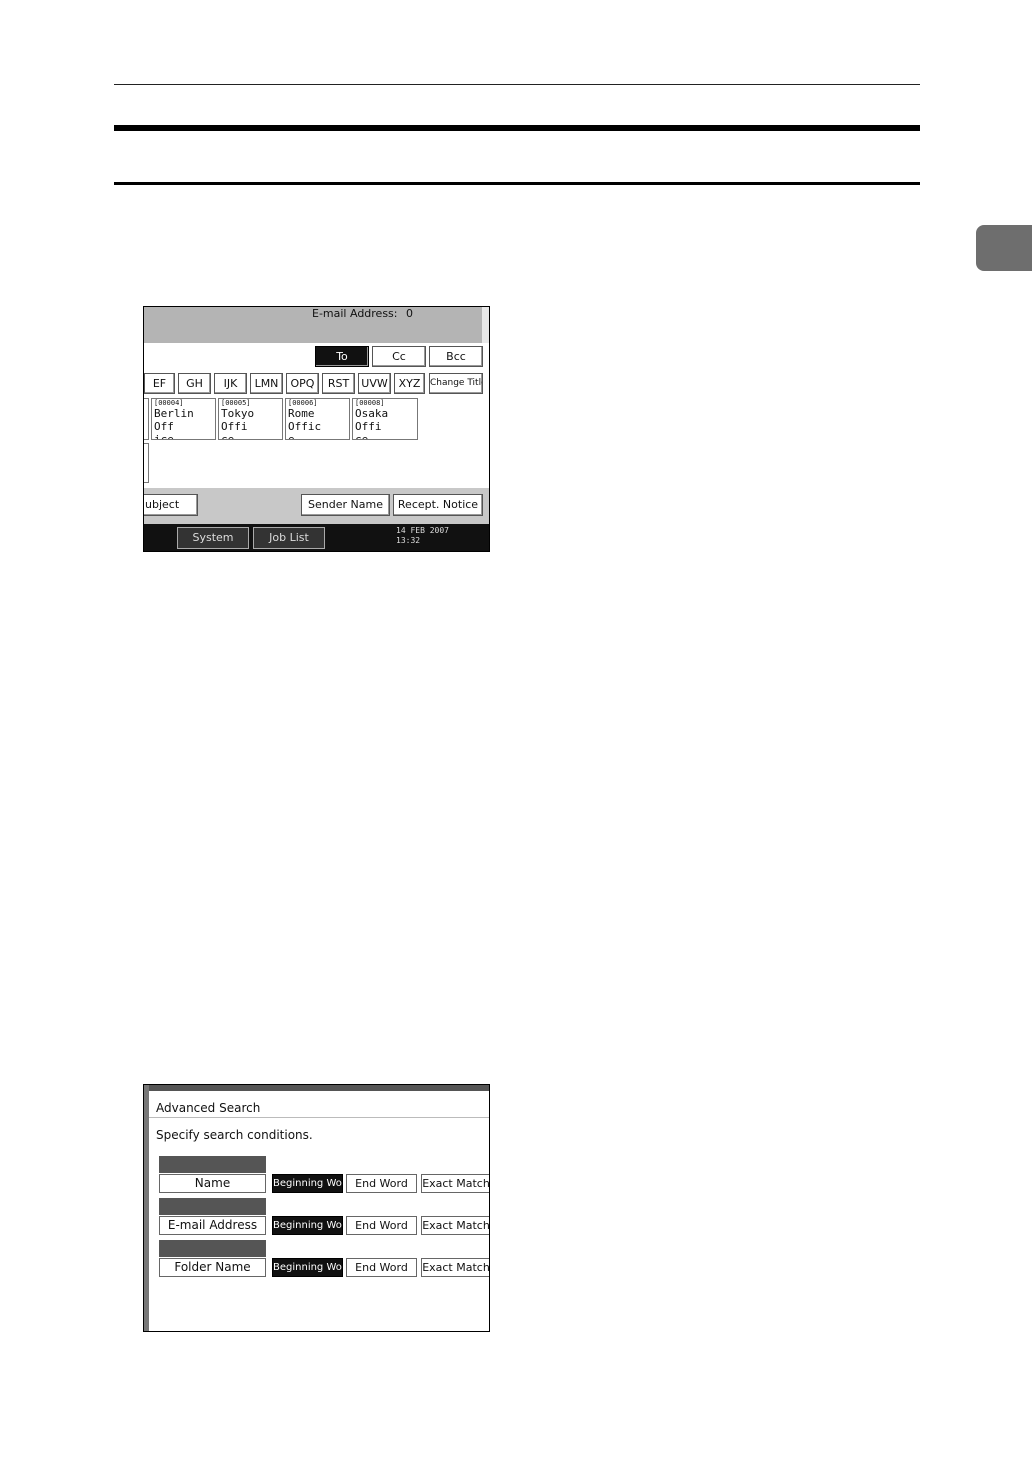  Describe the element at coordinates (408, 540) in the screenshot. I see `time-text: 13:32` at that location.